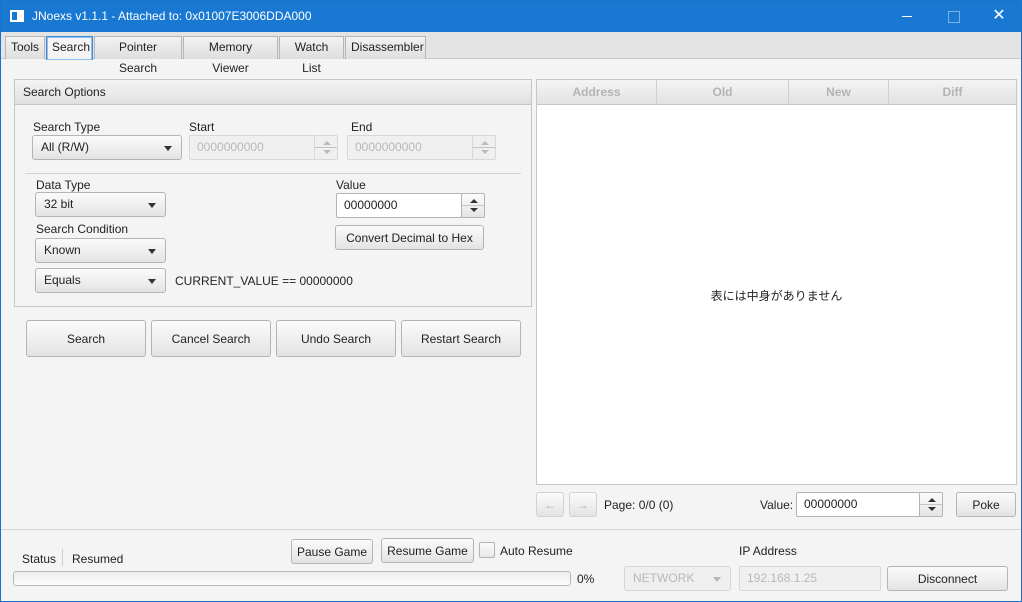 The height and width of the screenshot is (602, 1022). Describe the element at coordinates (332, 551) in the screenshot. I see `pause-game-button: Pause Game` at that location.